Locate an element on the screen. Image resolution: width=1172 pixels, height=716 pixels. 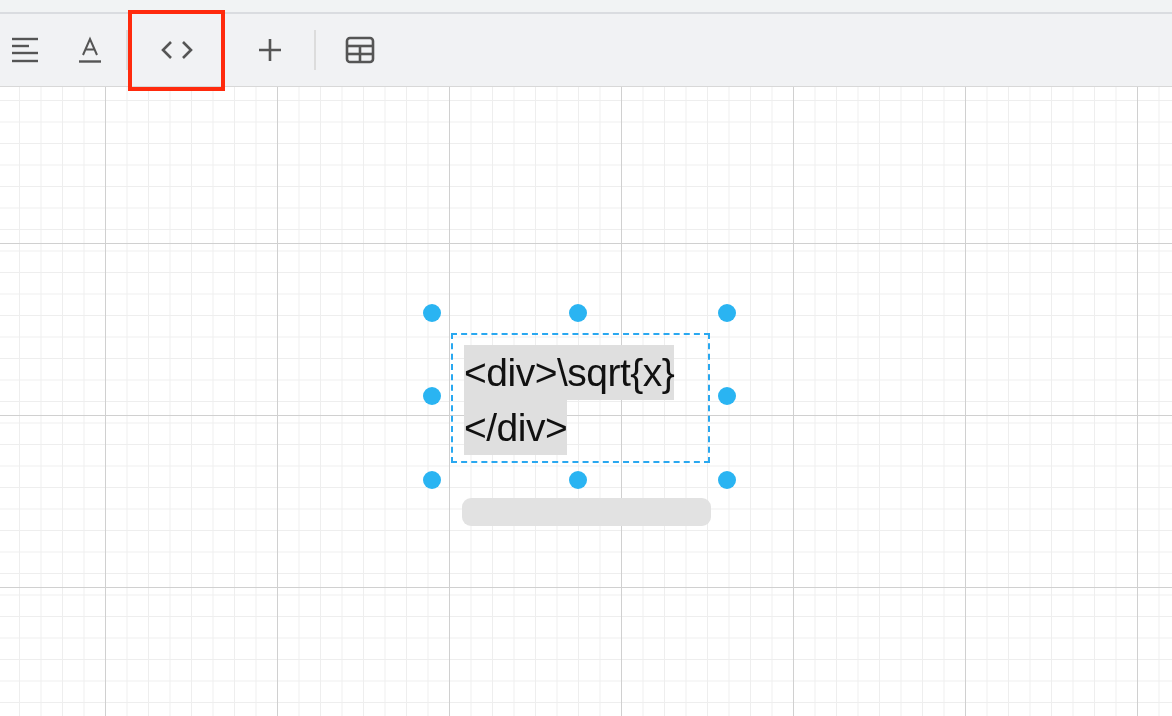
table-icon is located at coordinates (360, 50).